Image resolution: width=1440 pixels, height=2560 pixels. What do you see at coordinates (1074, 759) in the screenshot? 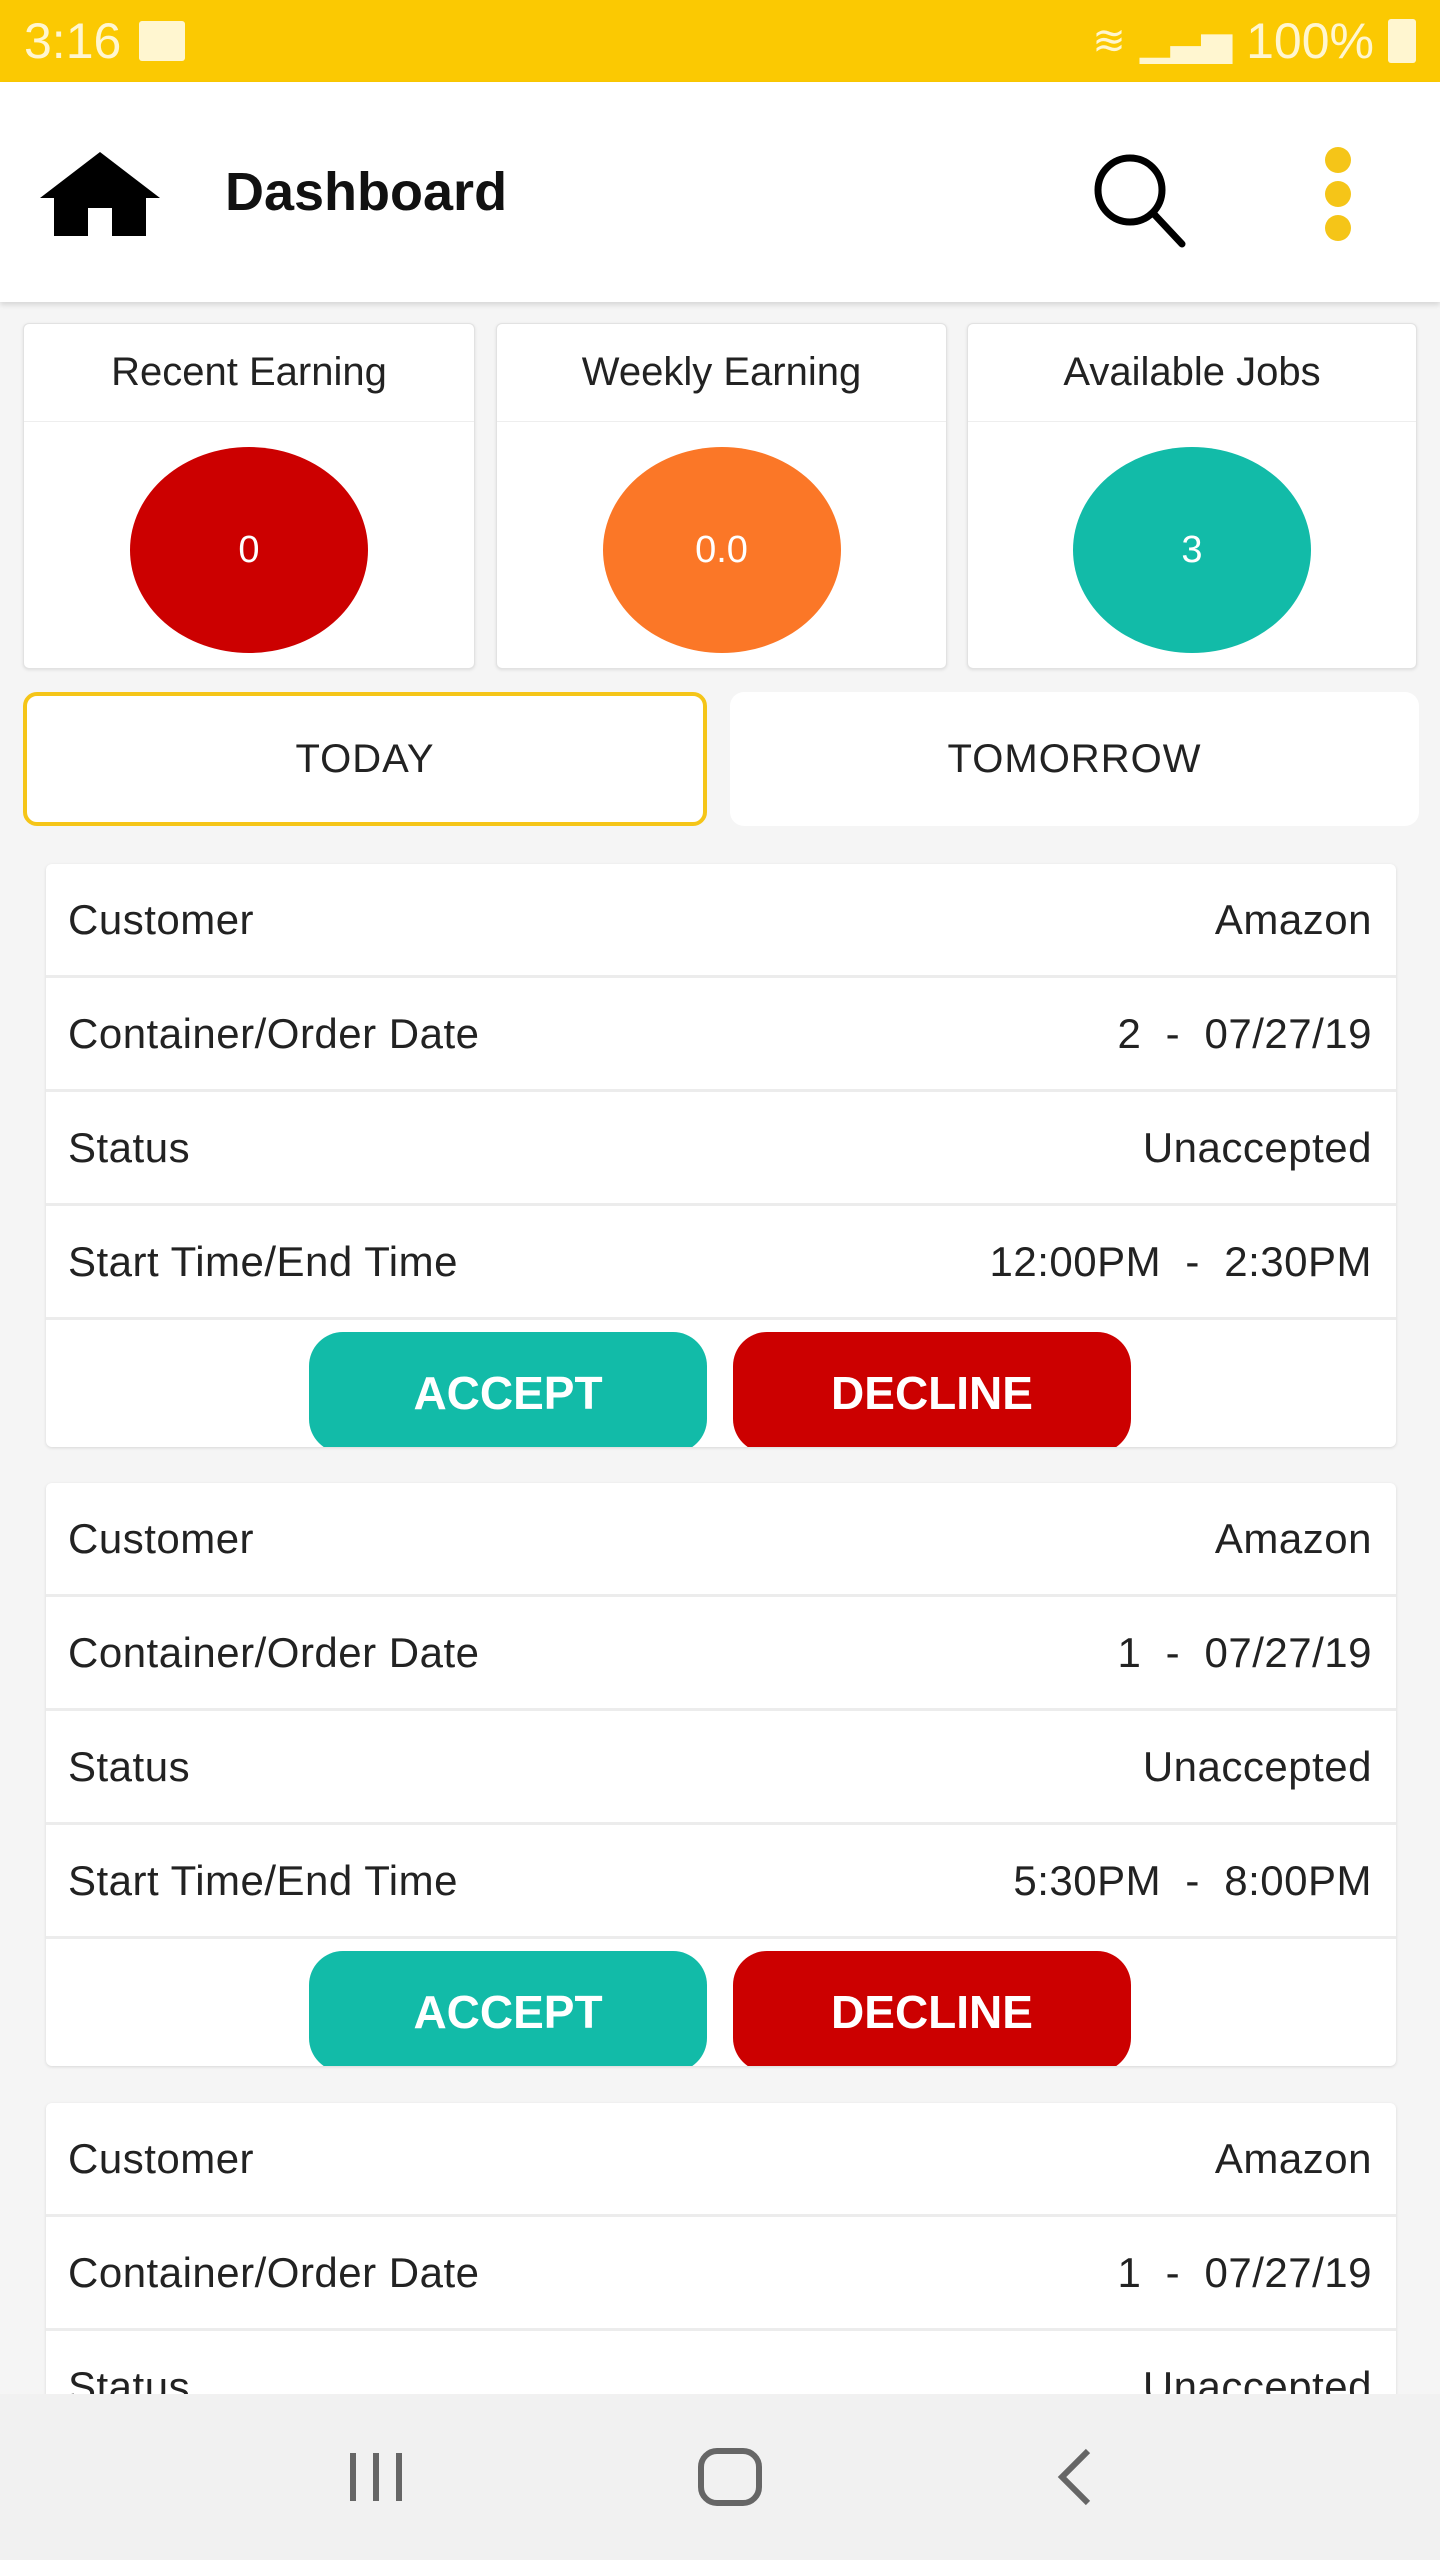
I see `tab-tomorrow: TOMORROW` at bounding box center [1074, 759].